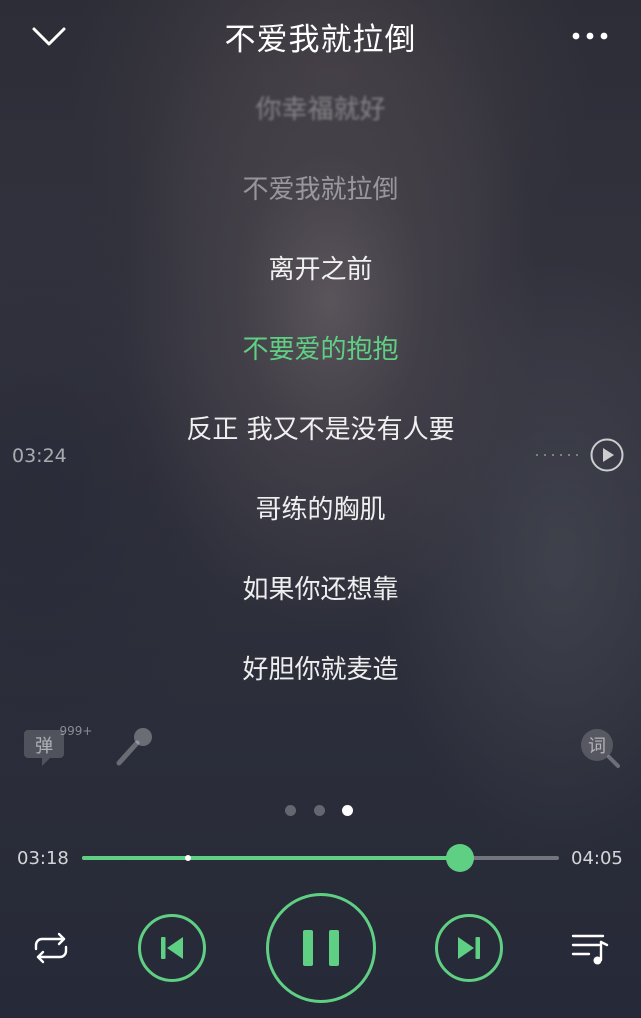 The width and height of the screenshot is (641, 1018). What do you see at coordinates (557, 455) in the screenshot?
I see `scrub-guide-dots` at bounding box center [557, 455].